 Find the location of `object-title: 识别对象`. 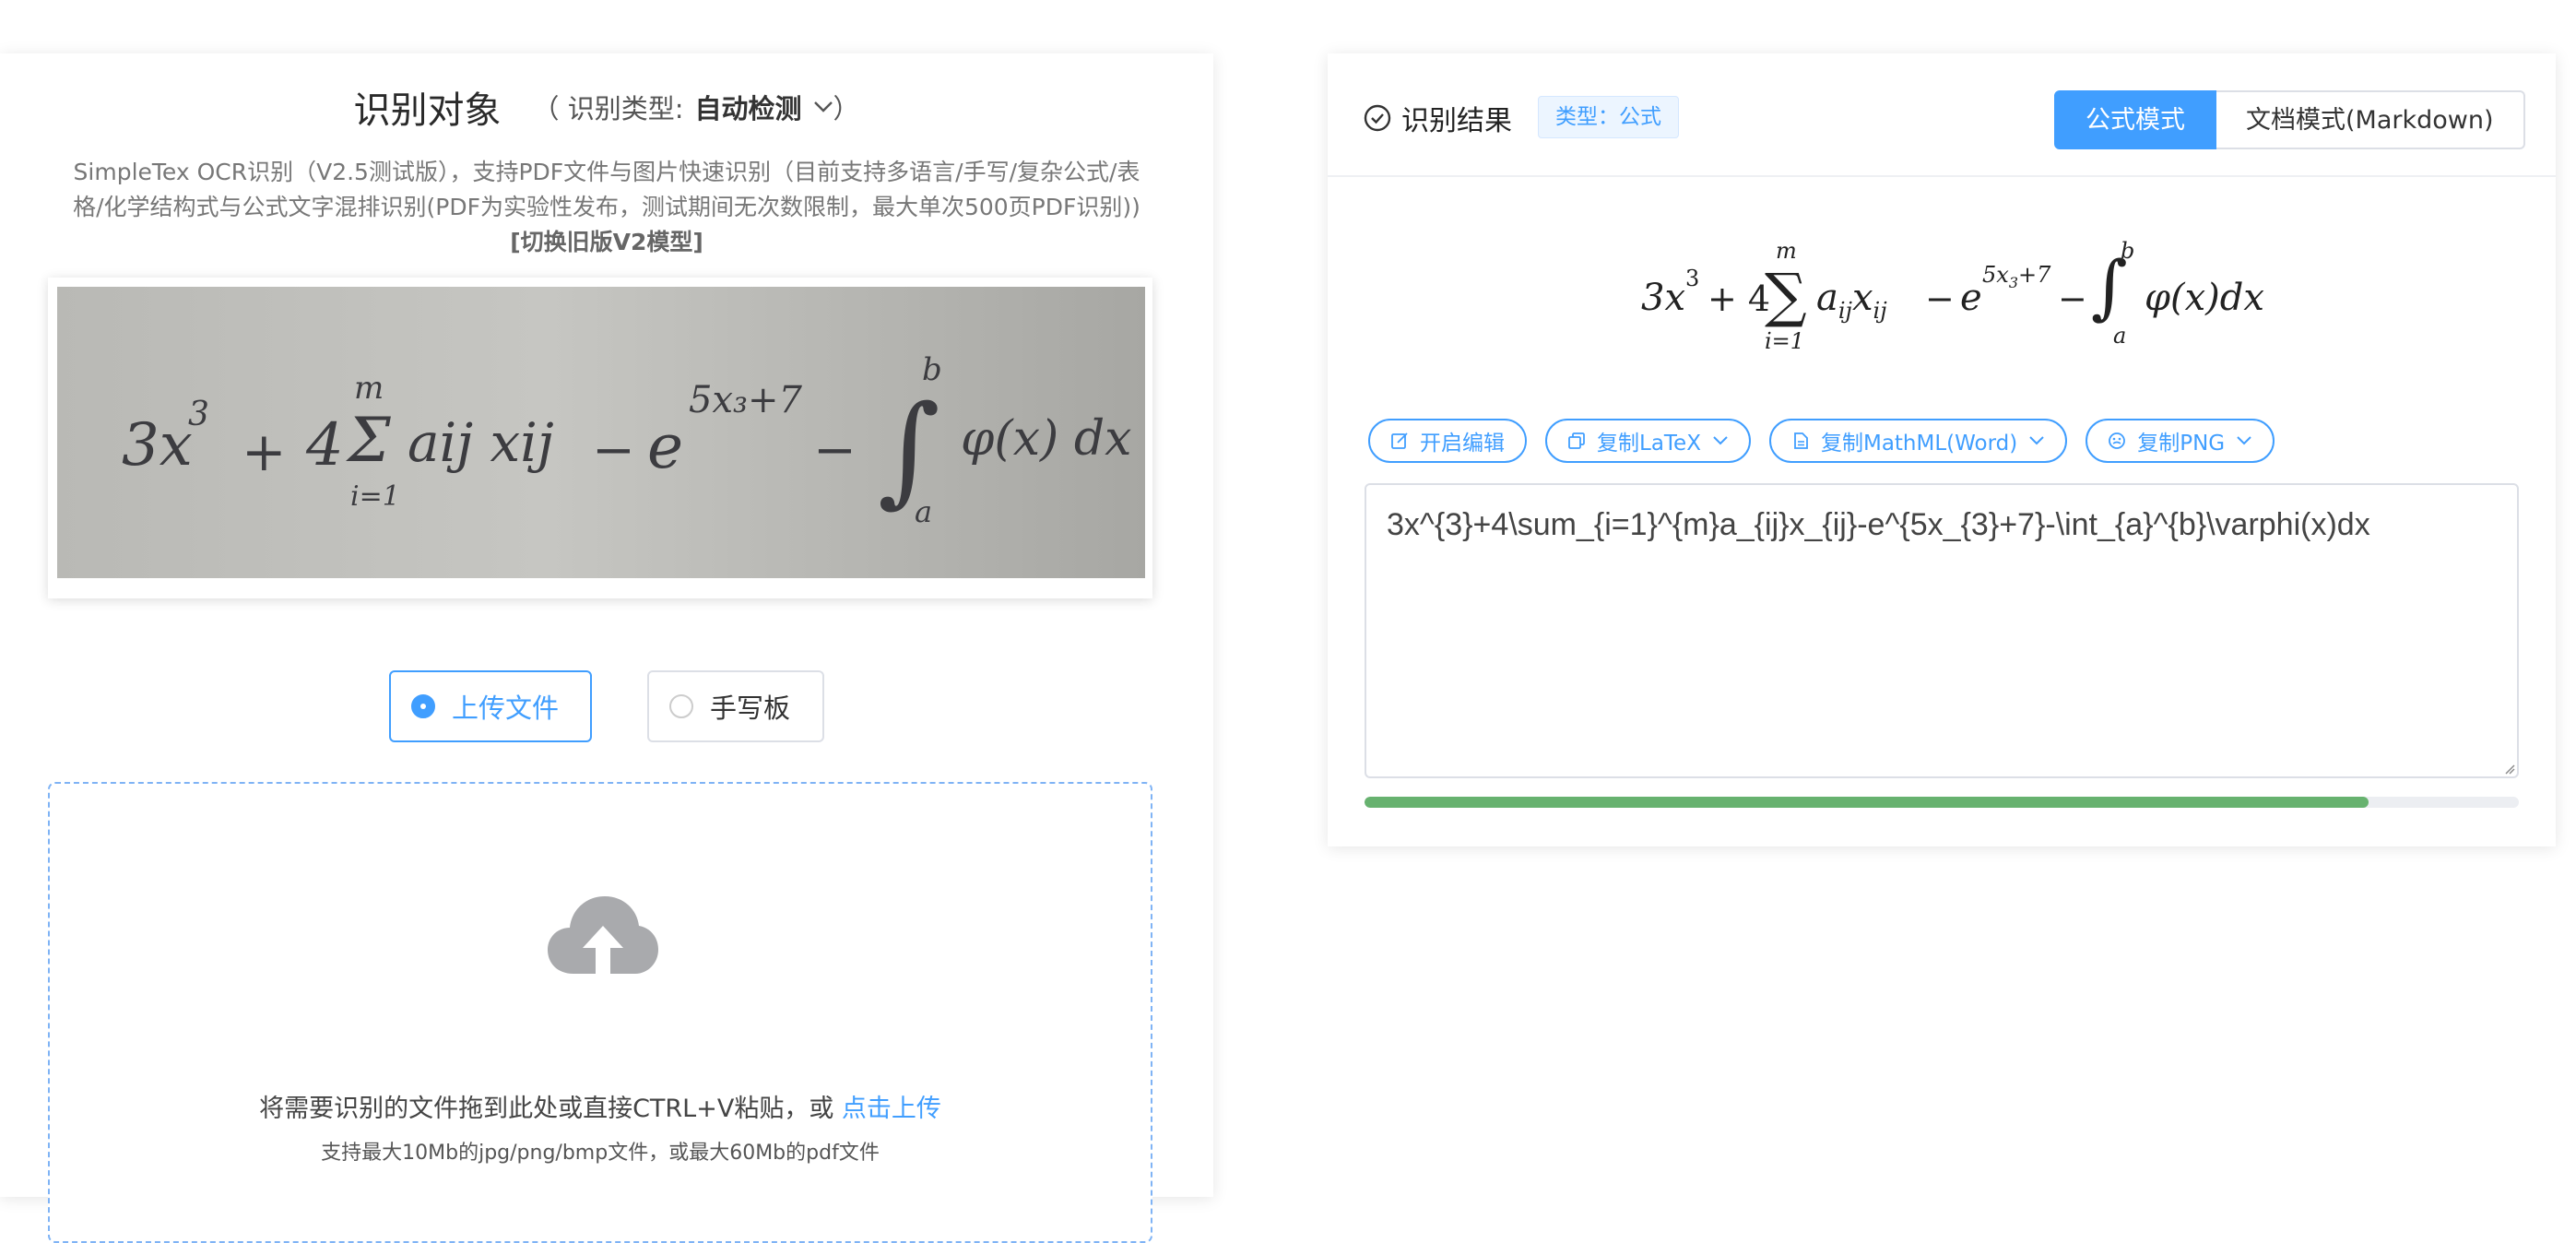

object-title: 识别对象 is located at coordinates (427, 110).